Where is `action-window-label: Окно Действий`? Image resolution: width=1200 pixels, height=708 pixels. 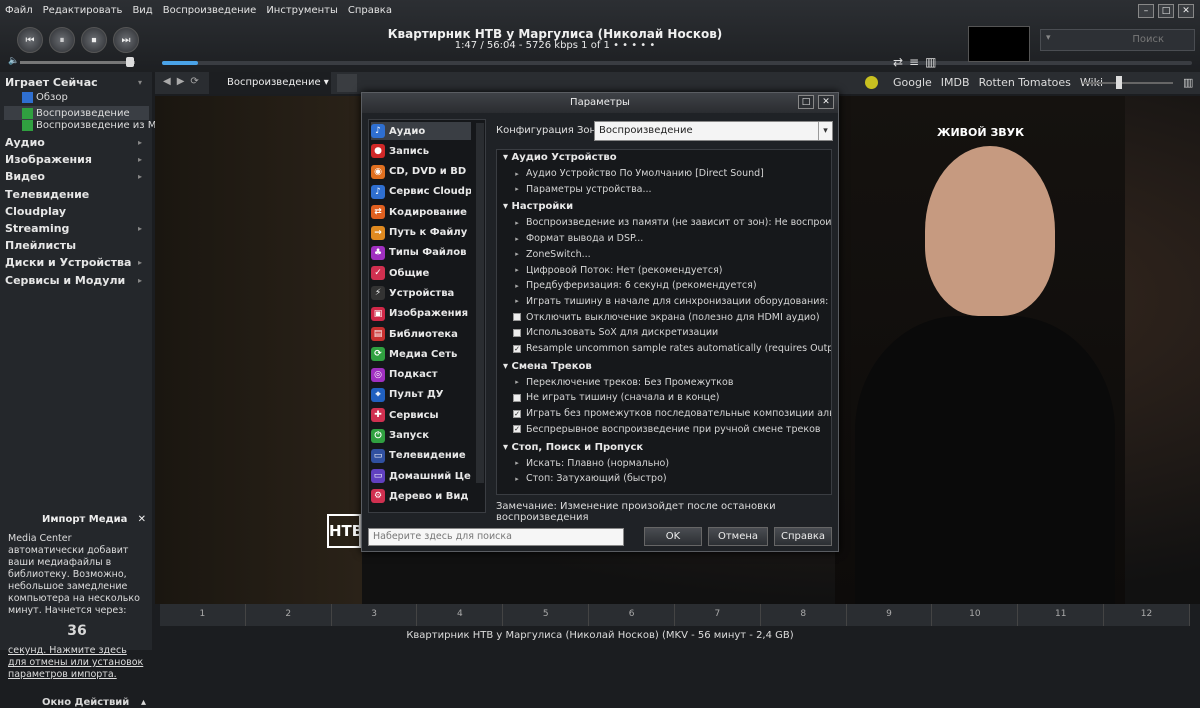
action-window-label: Окно Действий is located at coordinates (85, 702).